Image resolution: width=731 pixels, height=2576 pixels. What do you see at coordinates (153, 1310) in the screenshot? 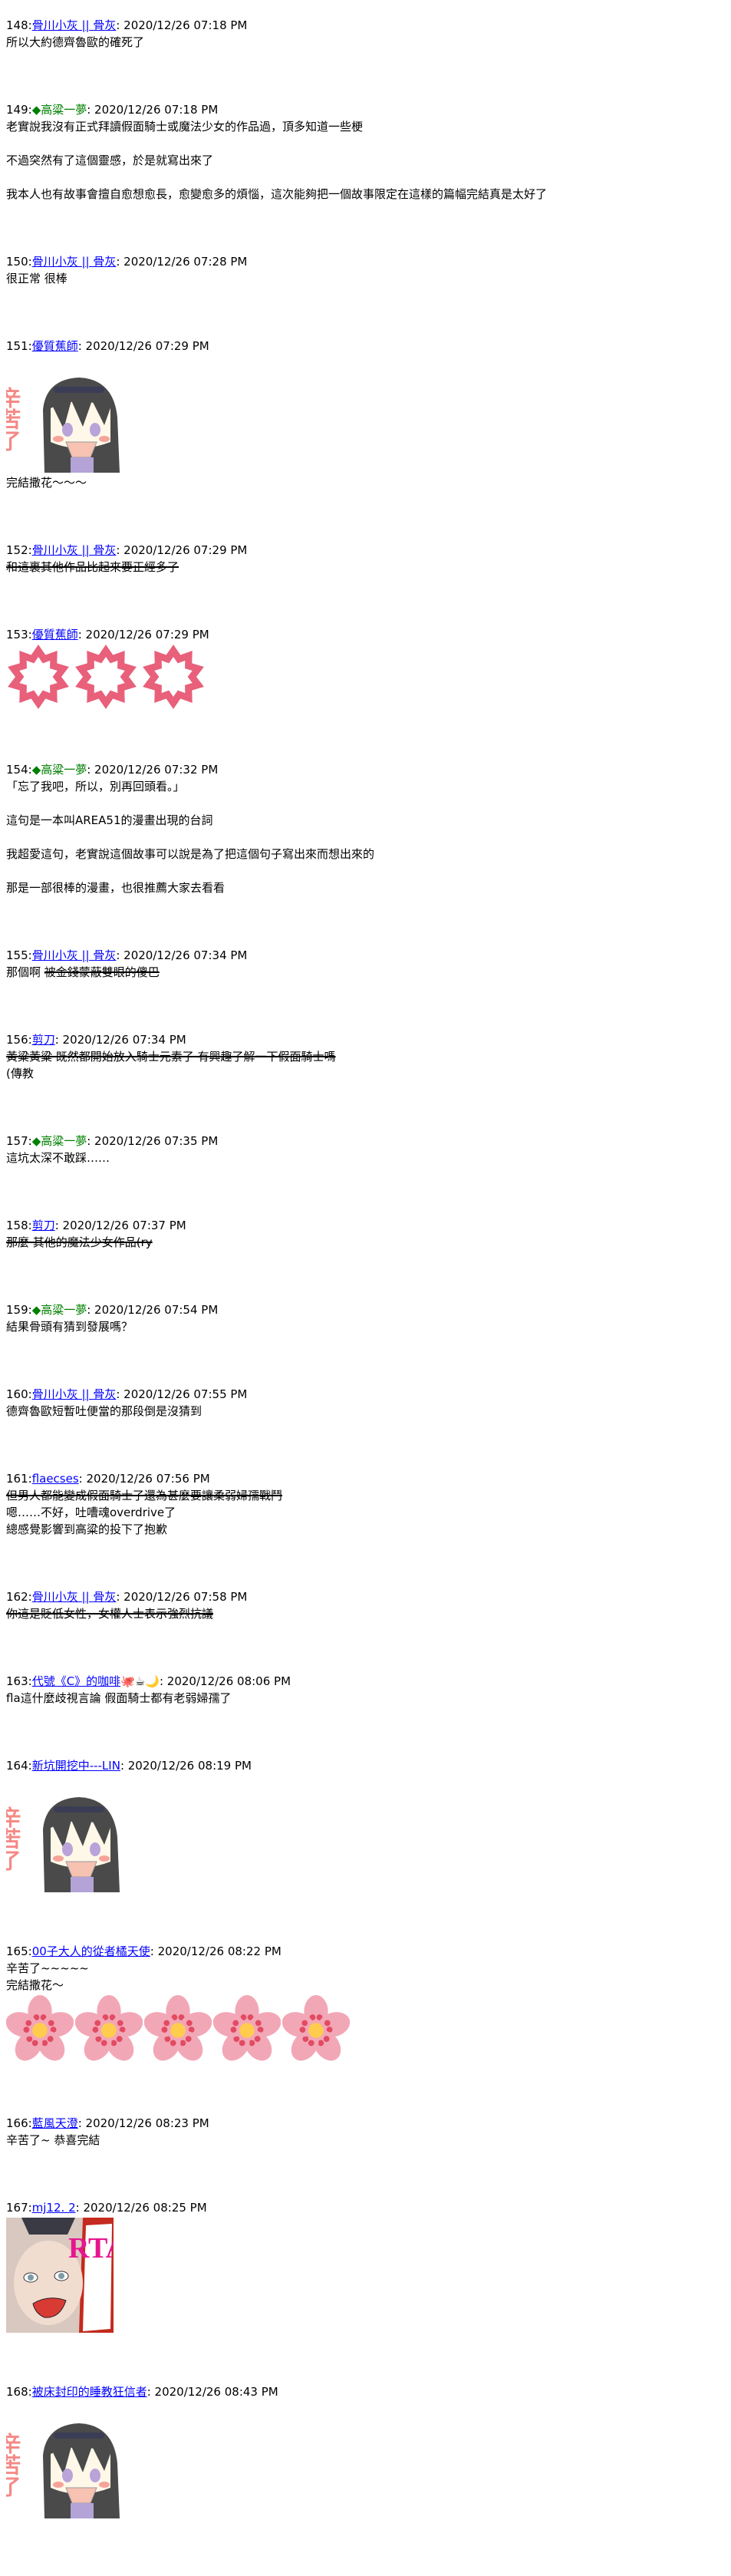
I see `post-timestamp: : 2020/12/26 07:54 PM` at bounding box center [153, 1310].